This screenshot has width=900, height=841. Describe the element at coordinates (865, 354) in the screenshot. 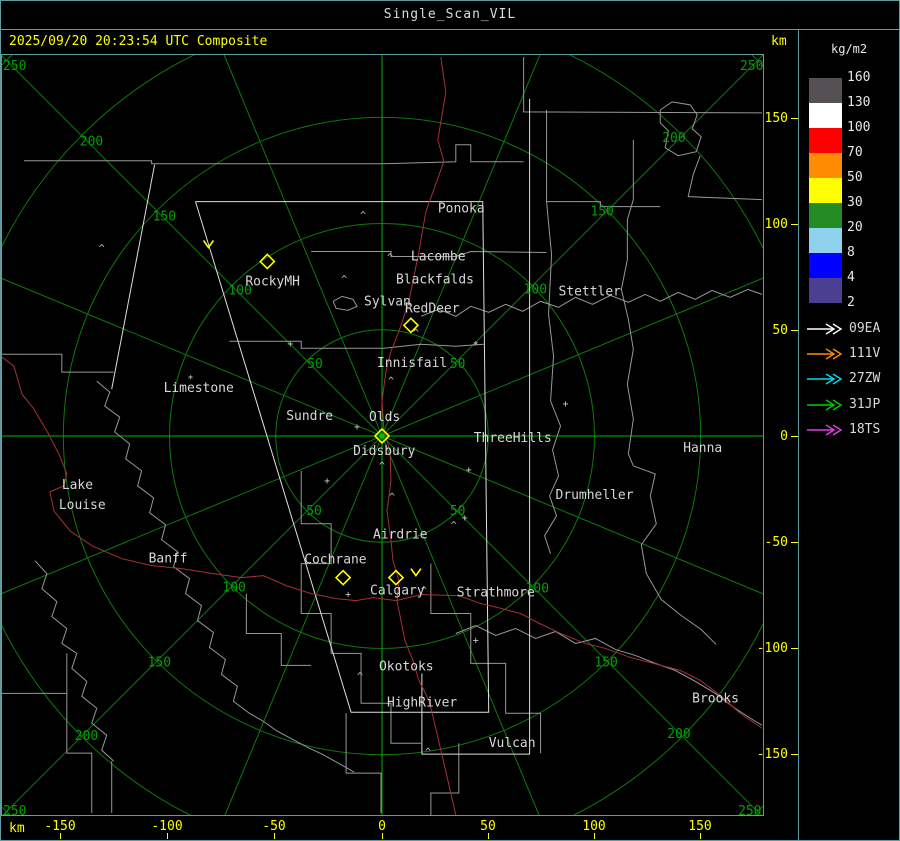

I see `site-id-label: 111V` at that location.